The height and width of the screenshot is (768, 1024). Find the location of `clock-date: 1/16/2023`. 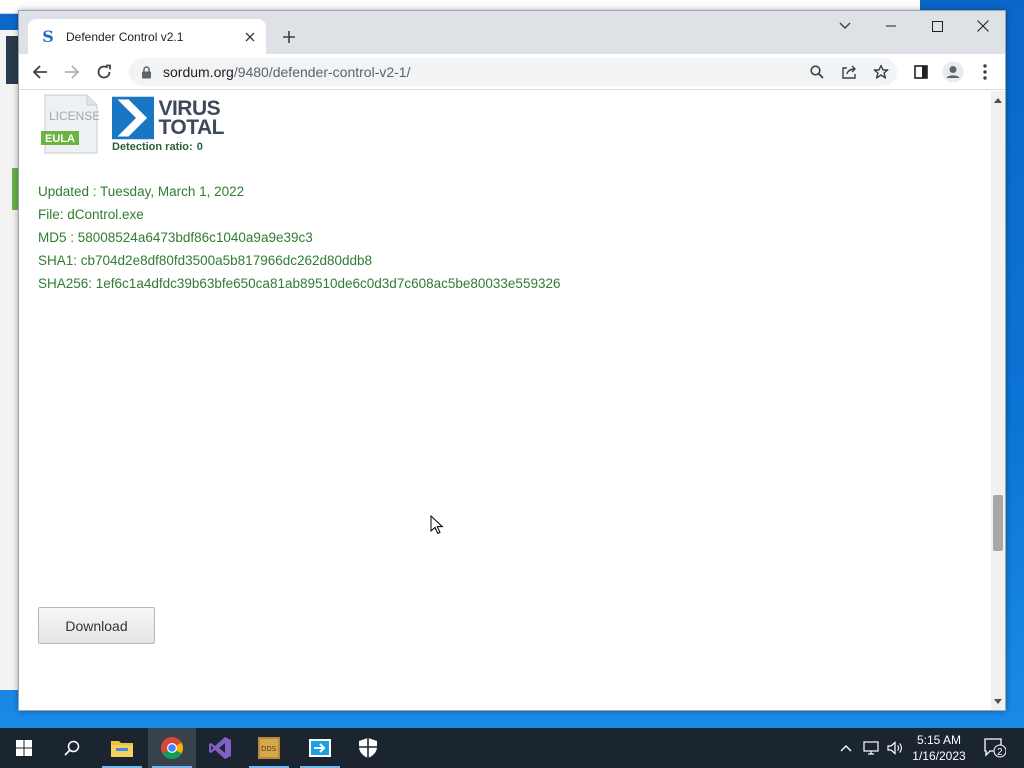

clock-date: 1/16/2023 is located at coordinates (939, 756).